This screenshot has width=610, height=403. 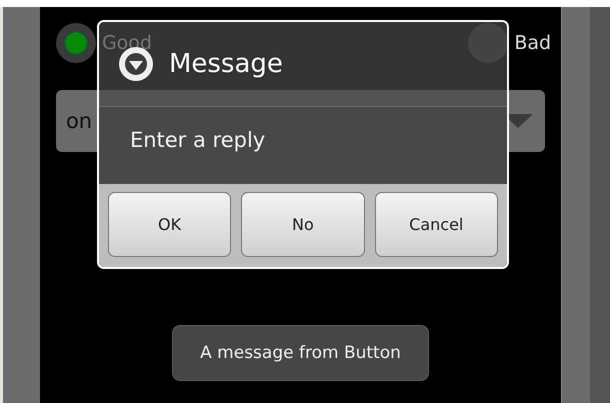 I want to click on radio-button, so click(x=76, y=43).